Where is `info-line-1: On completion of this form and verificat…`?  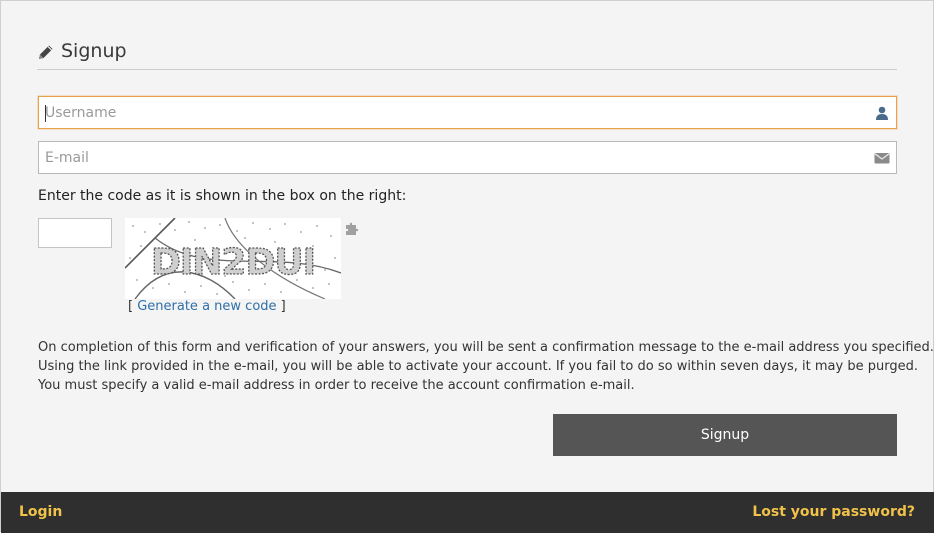 info-line-1: On completion of this form and verificat… is located at coordinates (486, 347).